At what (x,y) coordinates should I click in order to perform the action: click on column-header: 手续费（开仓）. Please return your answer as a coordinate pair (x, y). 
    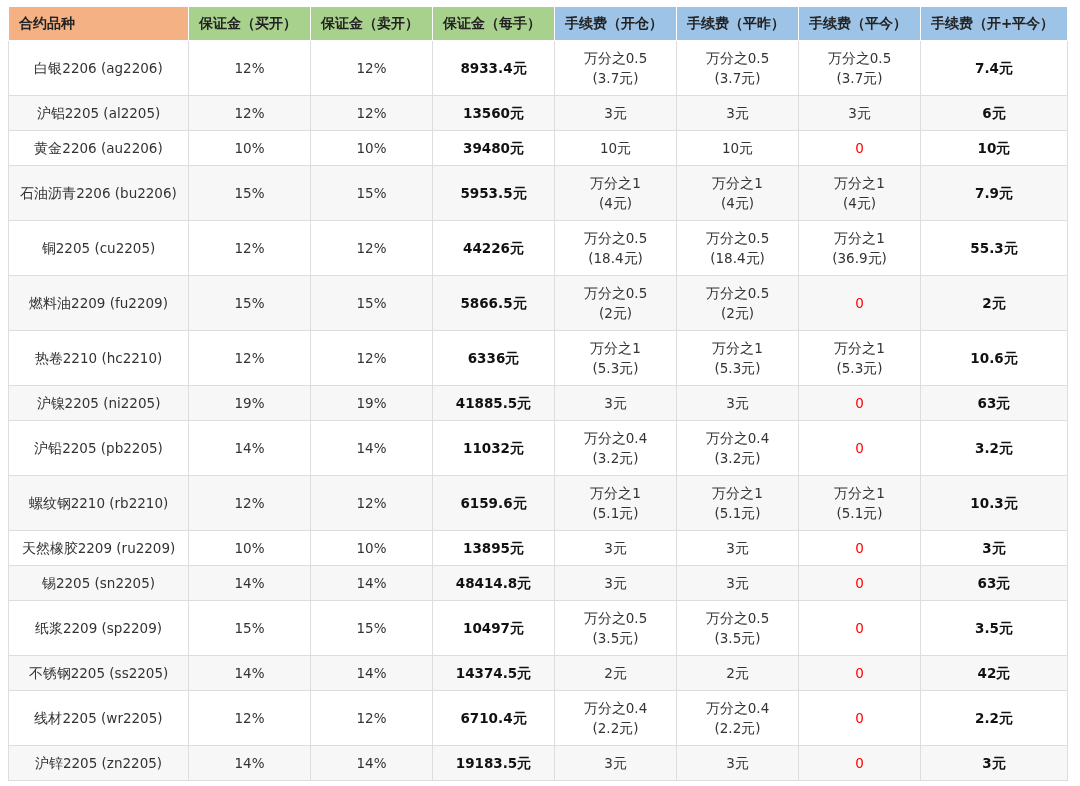
    Looking at the image, I should click on (615, 23).